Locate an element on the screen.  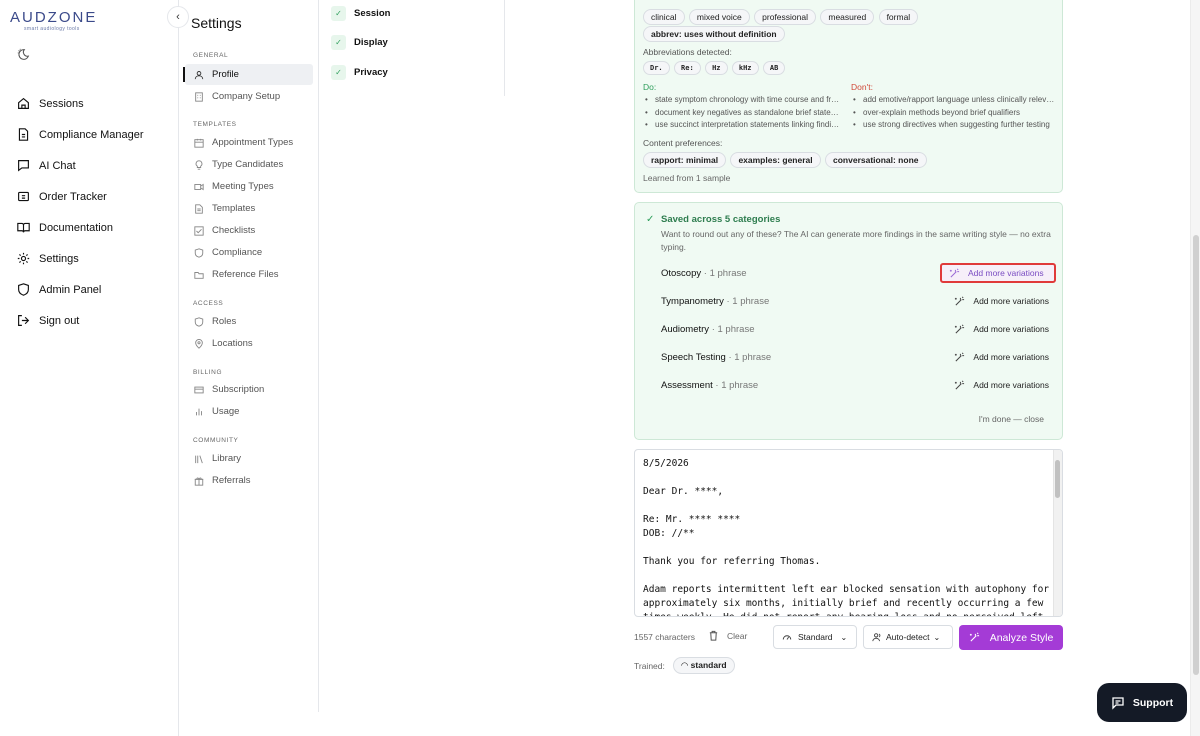
shield-icon is located at coordinates (199, 321).